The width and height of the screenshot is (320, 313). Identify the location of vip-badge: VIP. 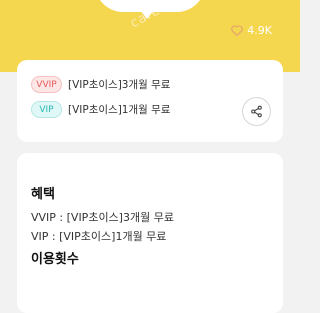
(46, 109).